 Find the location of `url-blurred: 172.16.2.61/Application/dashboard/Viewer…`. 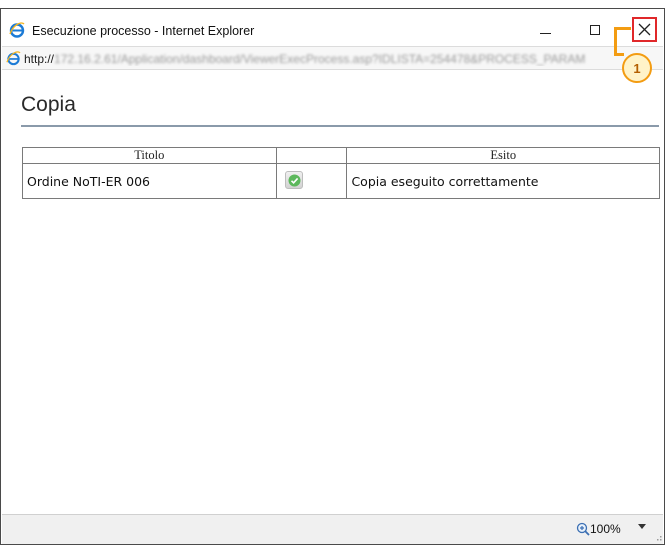

url-blurred: 172.16.2.61/Application/dashboard/Viewer… is located at coordinates (320, 59).